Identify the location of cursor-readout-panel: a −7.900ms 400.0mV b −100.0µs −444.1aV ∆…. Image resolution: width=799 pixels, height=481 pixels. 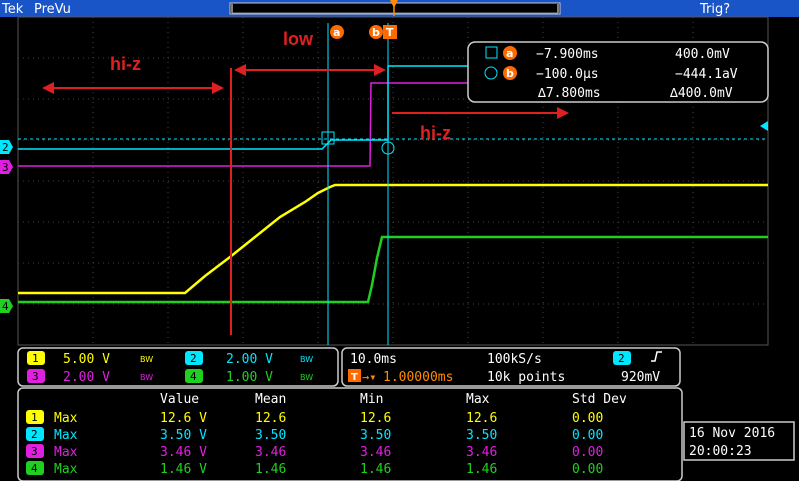
(618, 72).